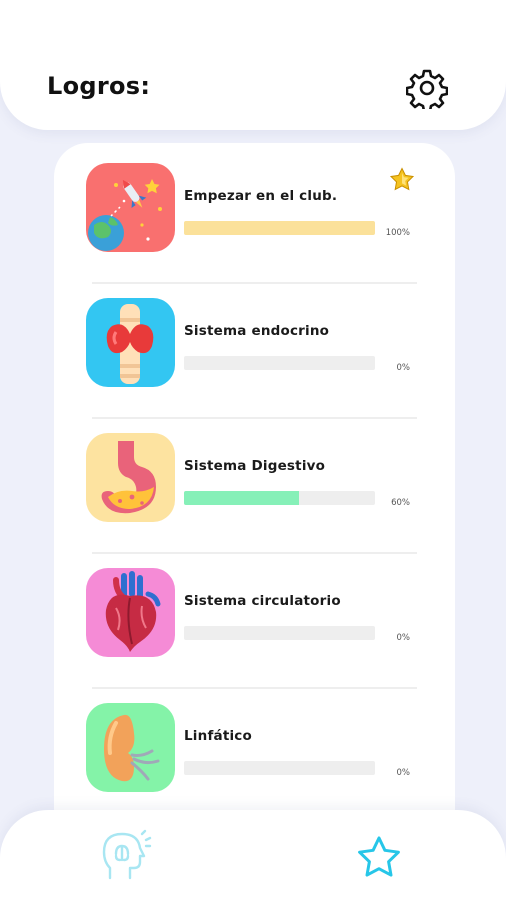 The image size is (506, 900). I want to click on progress-percent: 100%, so click(397, 233).